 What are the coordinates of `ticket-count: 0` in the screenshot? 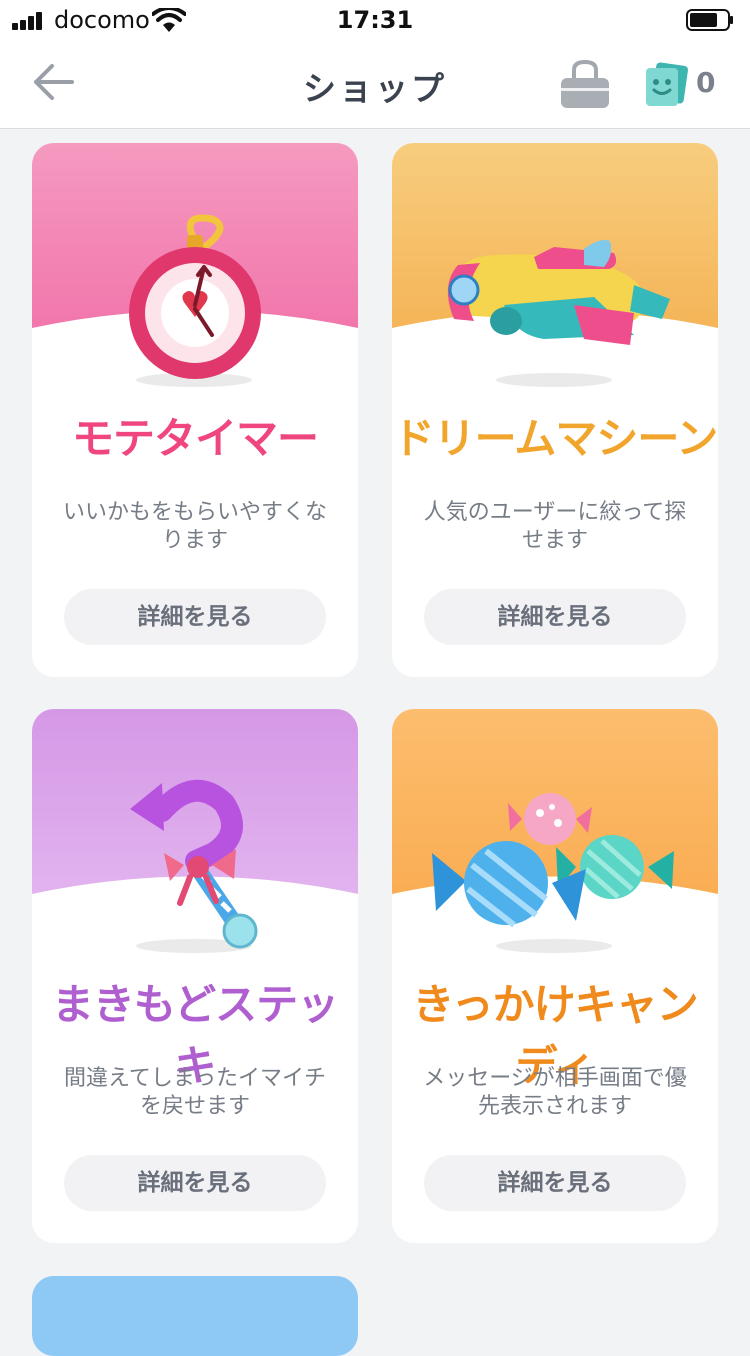 It's located at (706, 82).